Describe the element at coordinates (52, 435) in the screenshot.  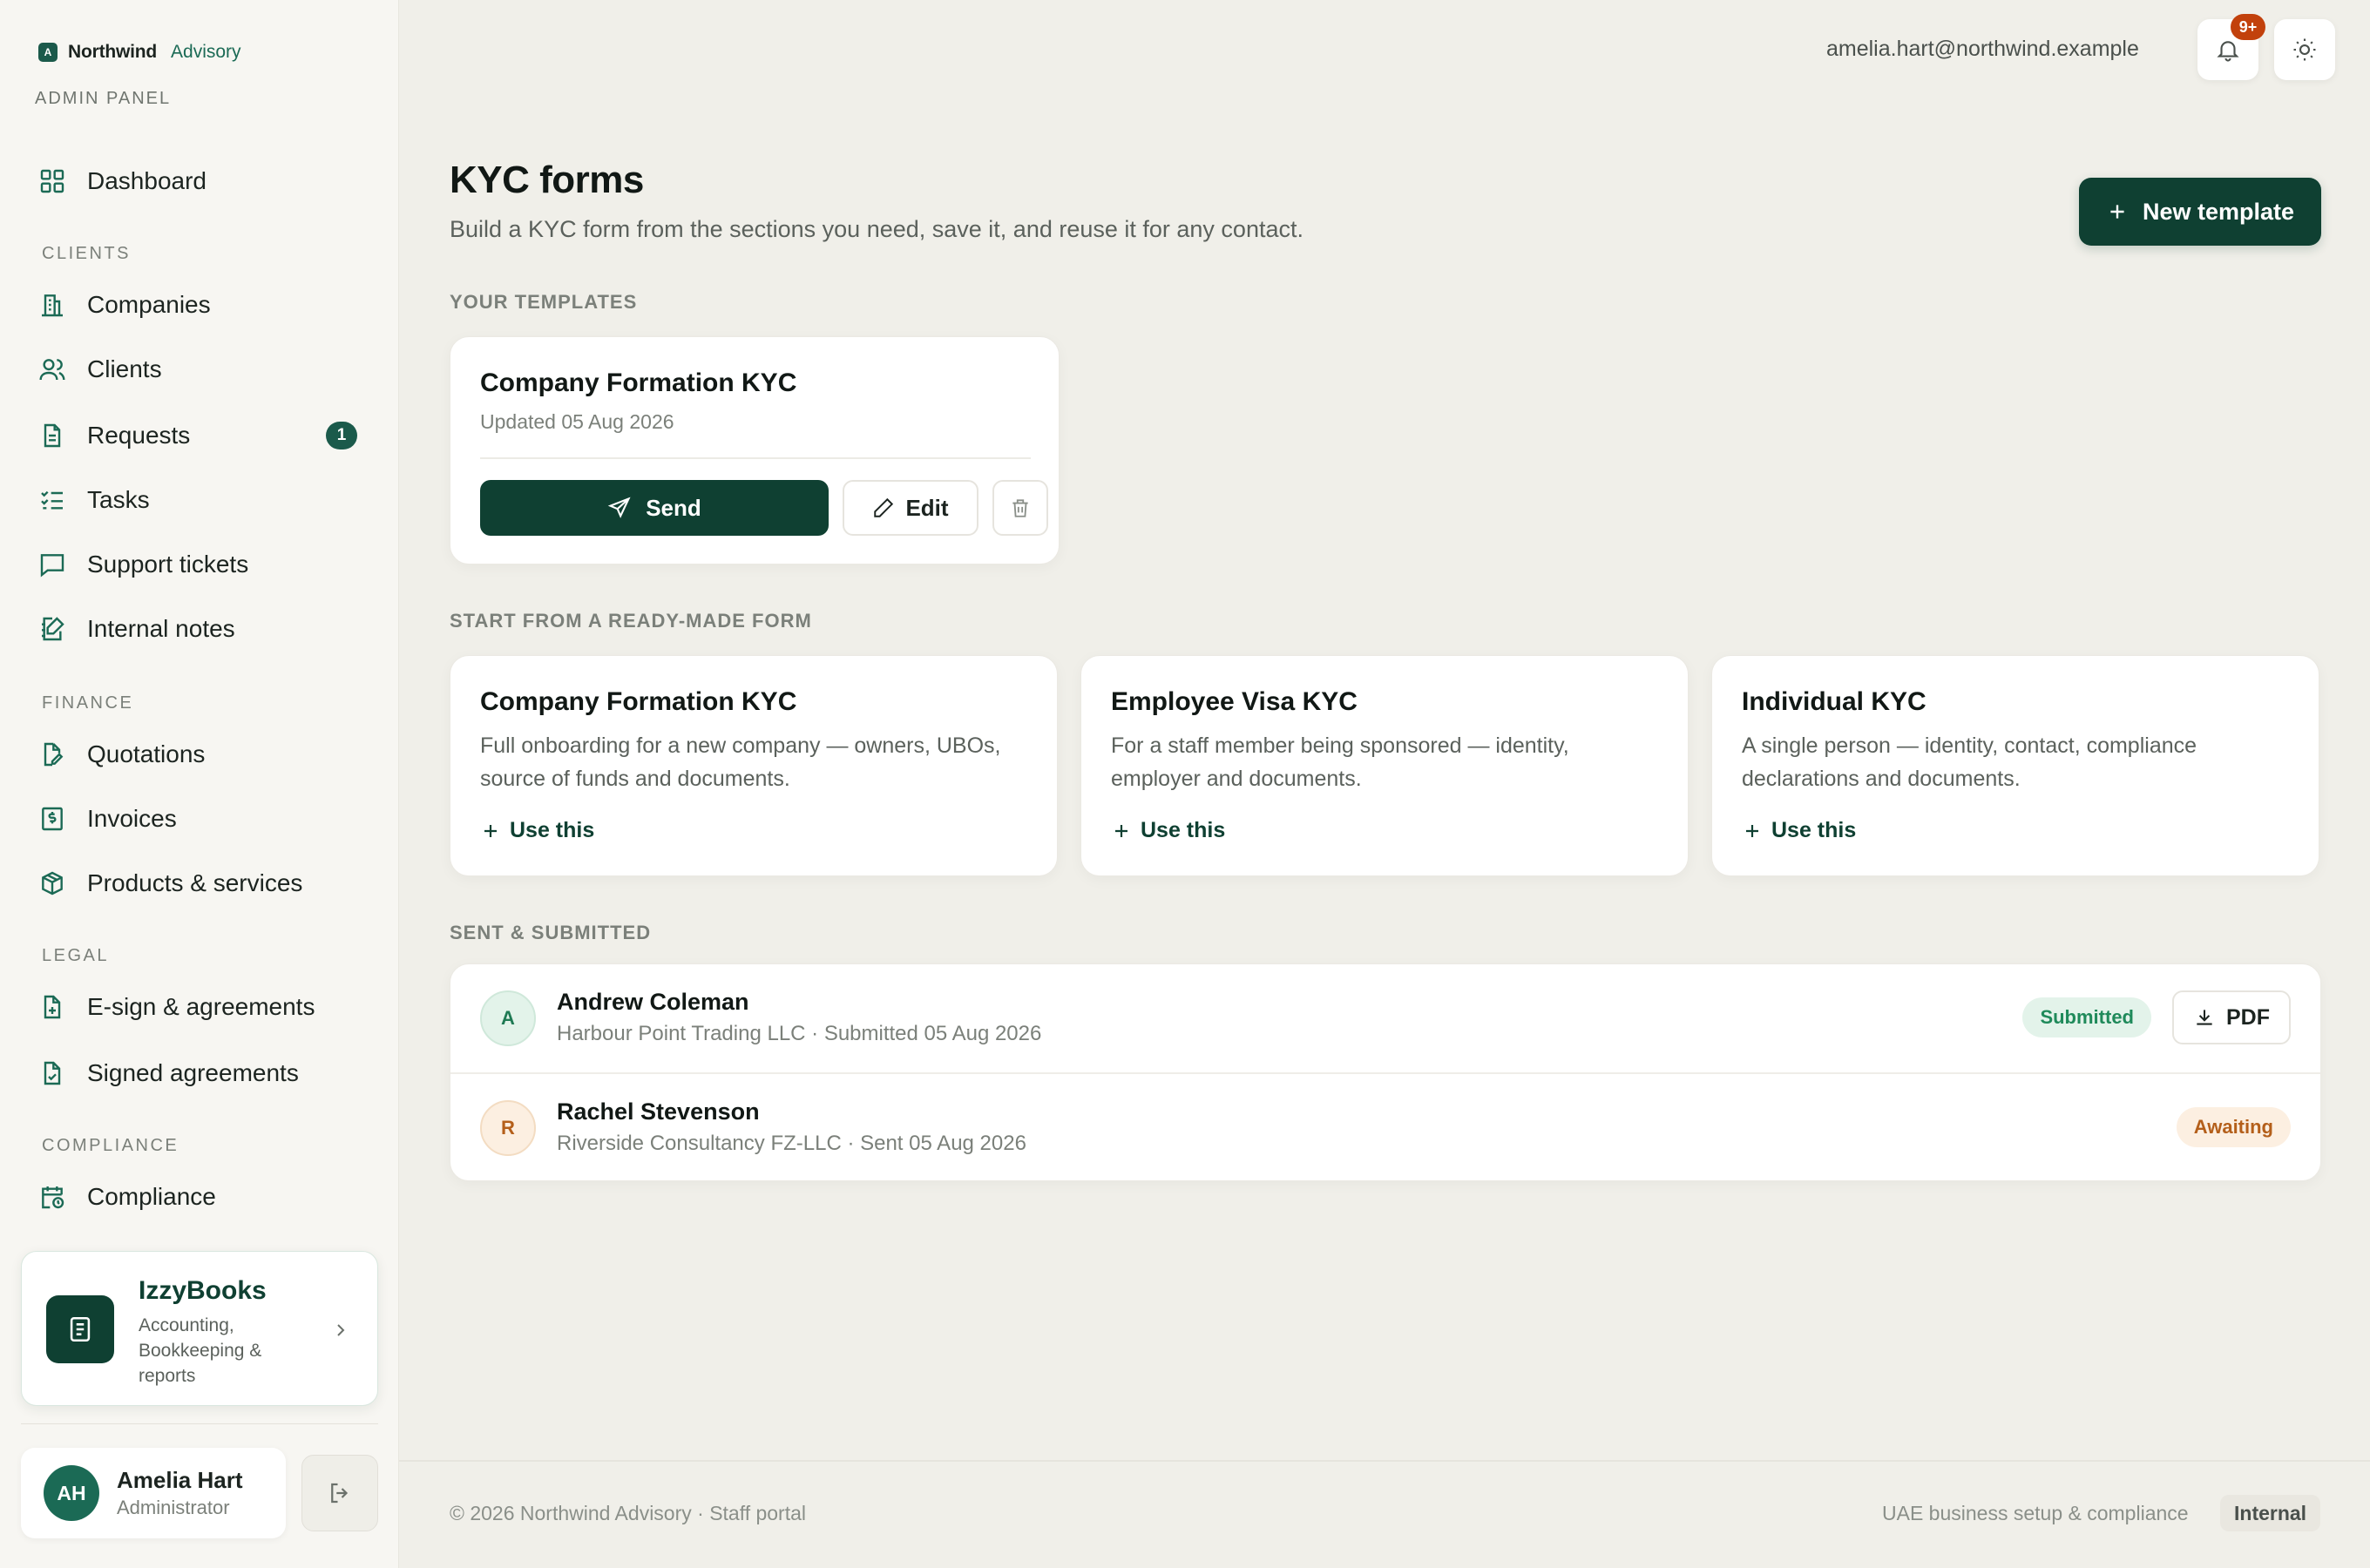
I see `document-icon` at that location.